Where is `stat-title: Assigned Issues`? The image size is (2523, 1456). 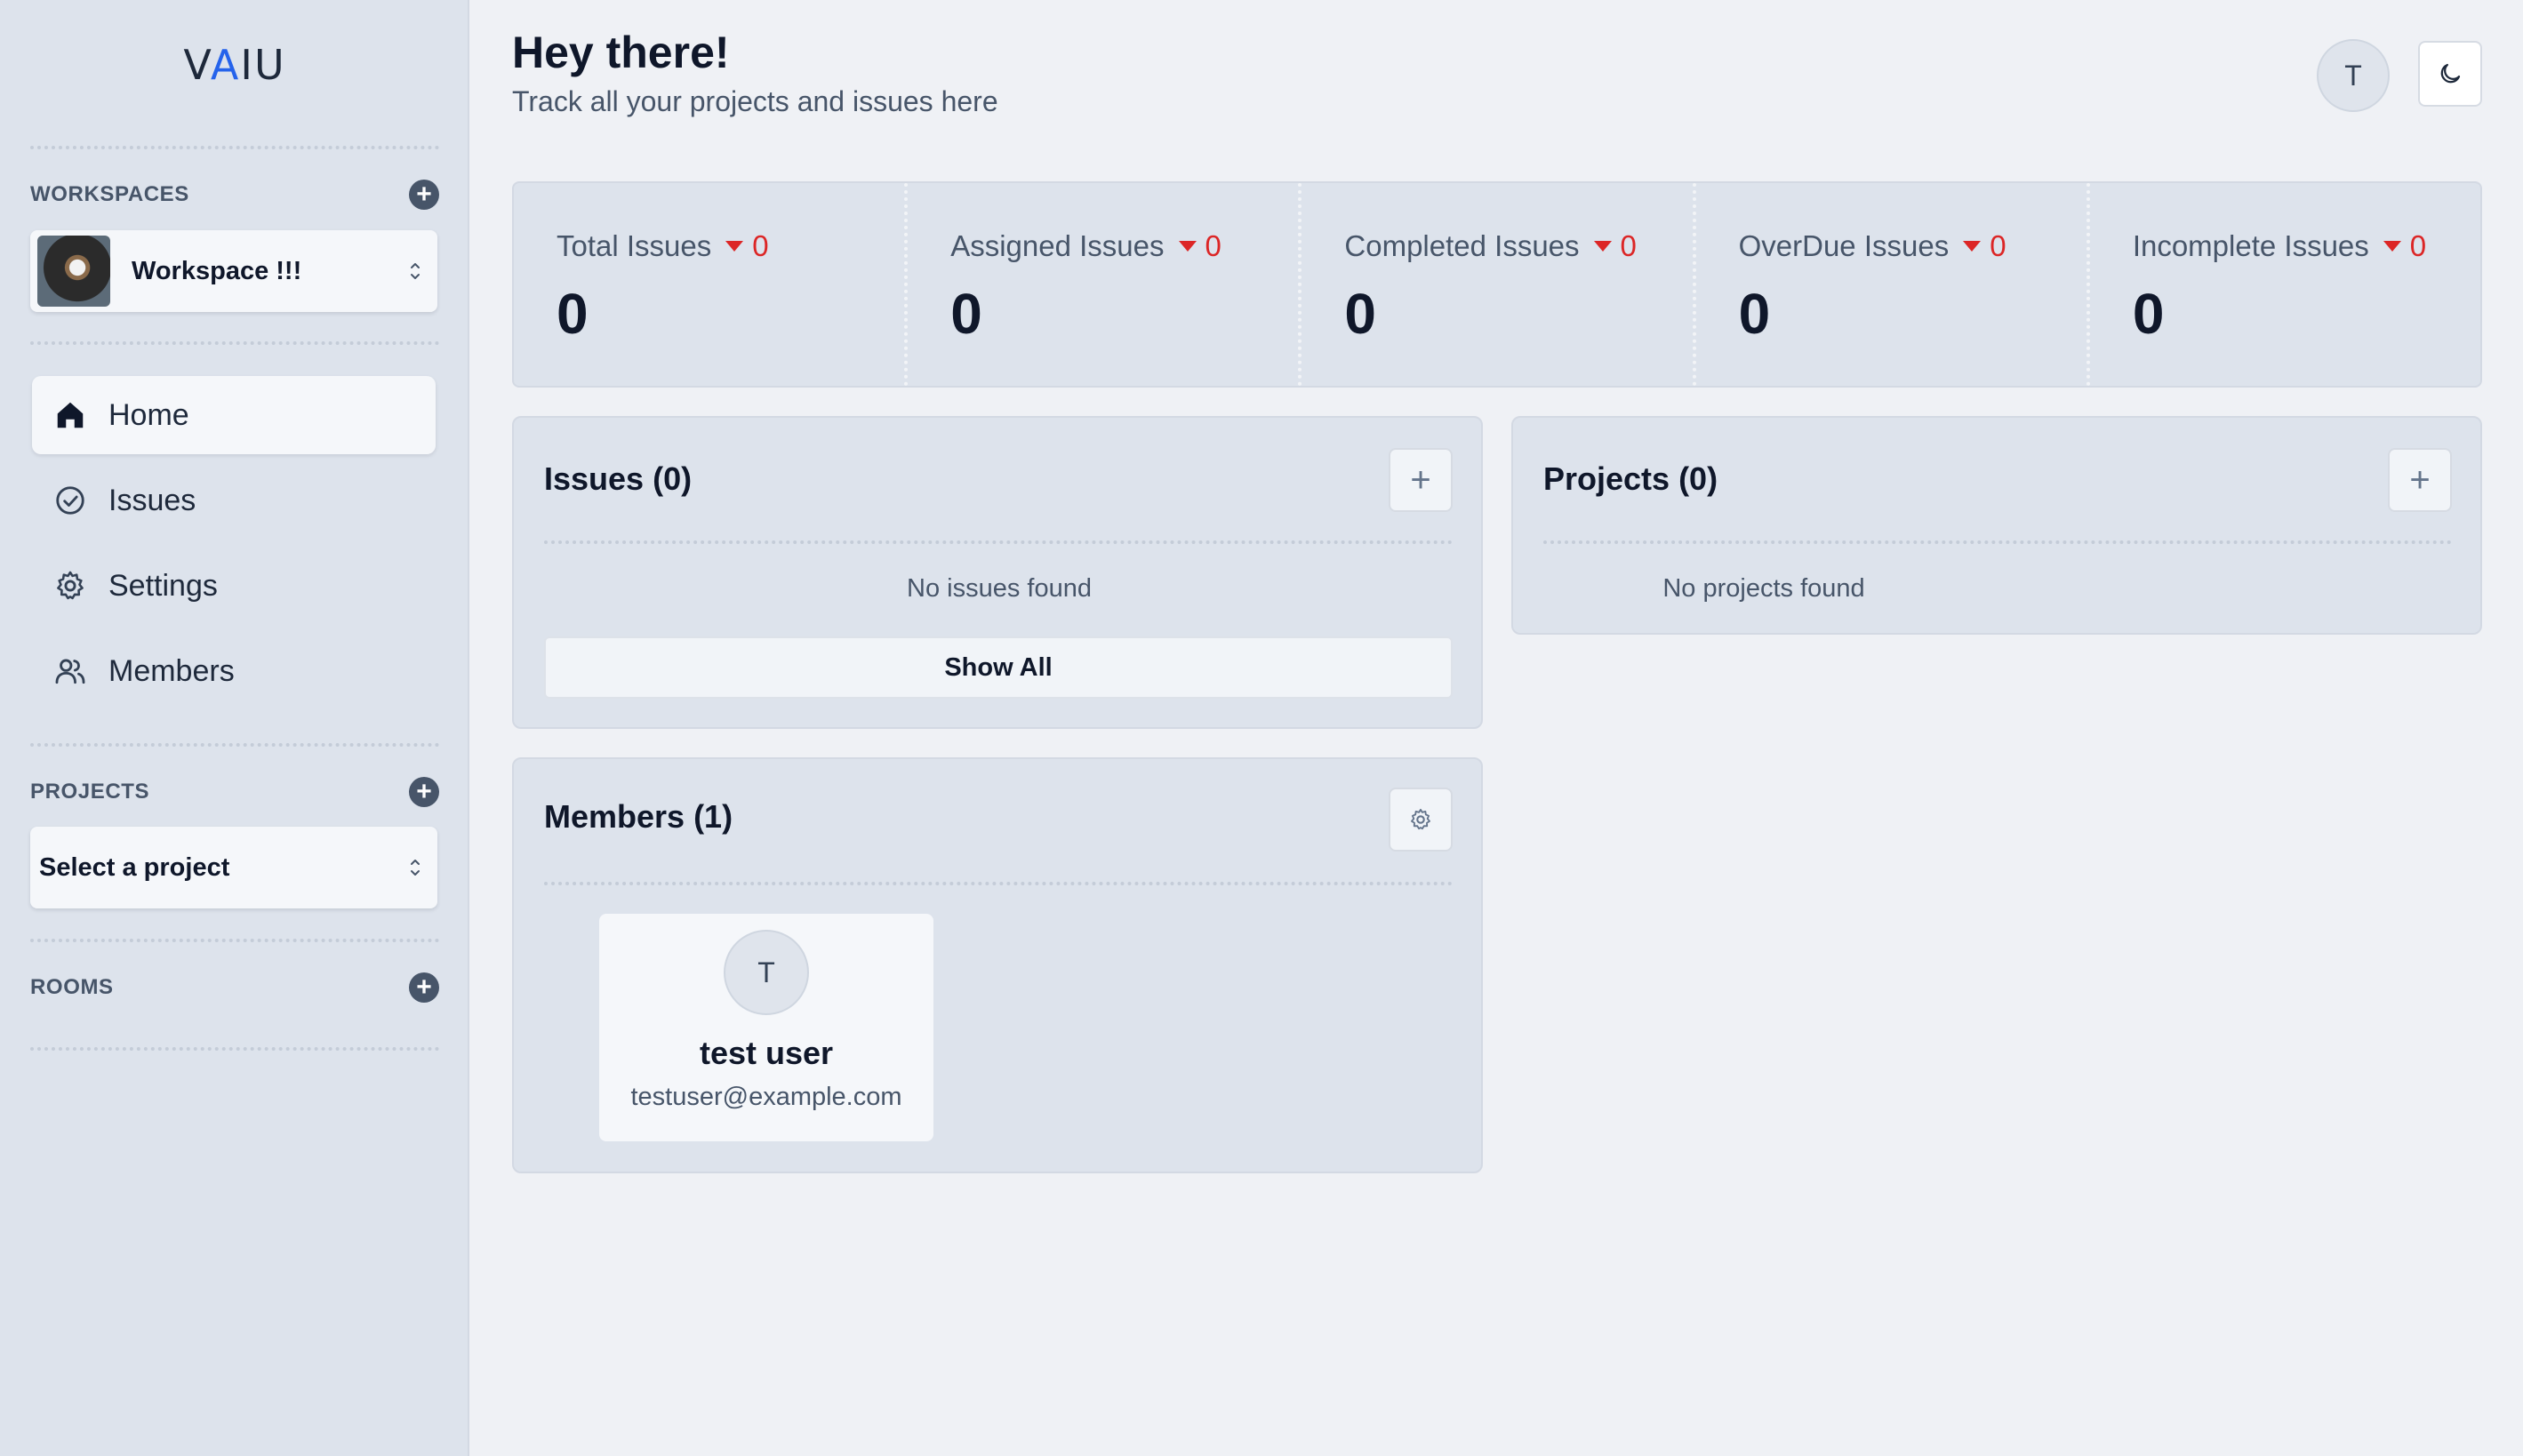
stat-title: Assigned Issues is located at coordinates (1057, 245).